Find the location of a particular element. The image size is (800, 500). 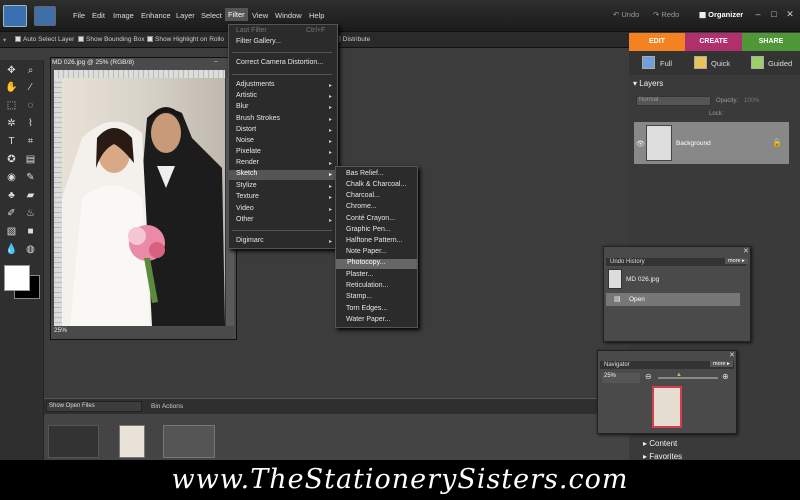

zoom-readout: 25% is located at coordinates (60, 330).